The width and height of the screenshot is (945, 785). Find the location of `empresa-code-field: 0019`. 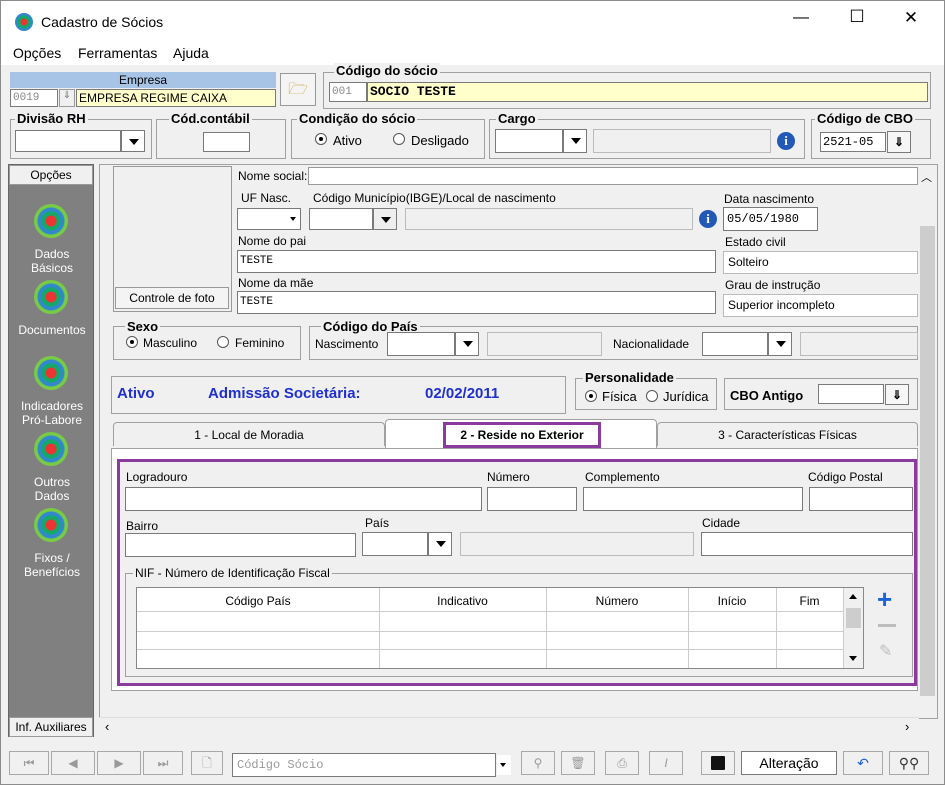

empresa-code-field: 0019 is located at coordinates (34, 98).